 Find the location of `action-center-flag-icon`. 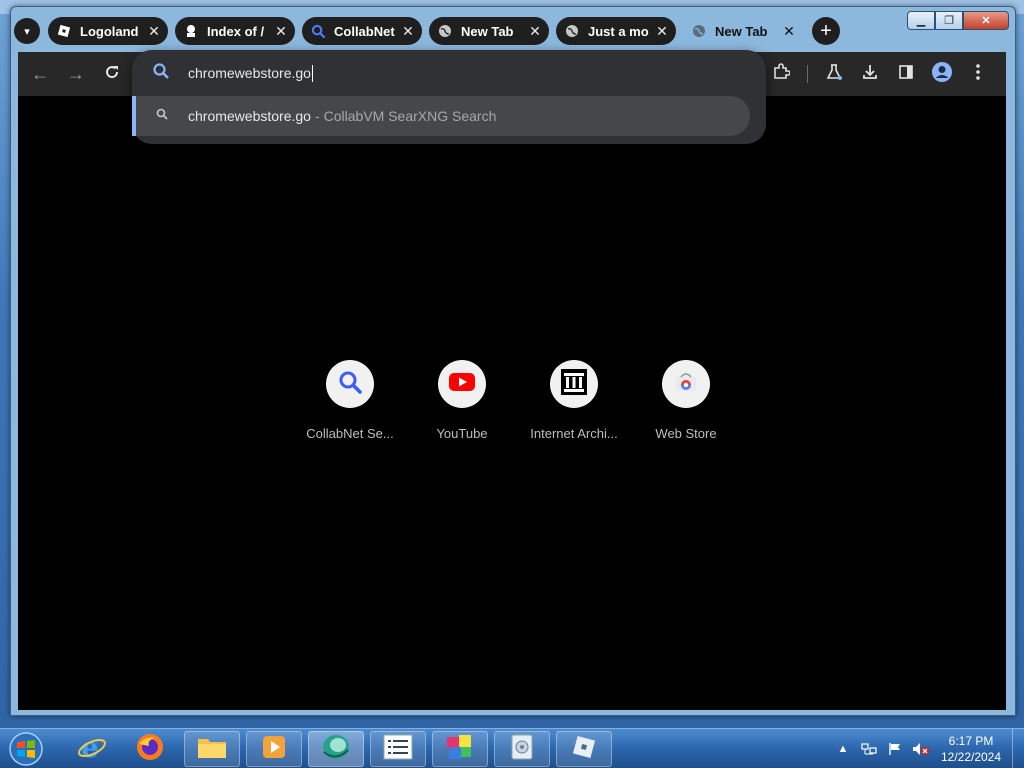

action-center-flag-icon is located at coordinates (895, 749).